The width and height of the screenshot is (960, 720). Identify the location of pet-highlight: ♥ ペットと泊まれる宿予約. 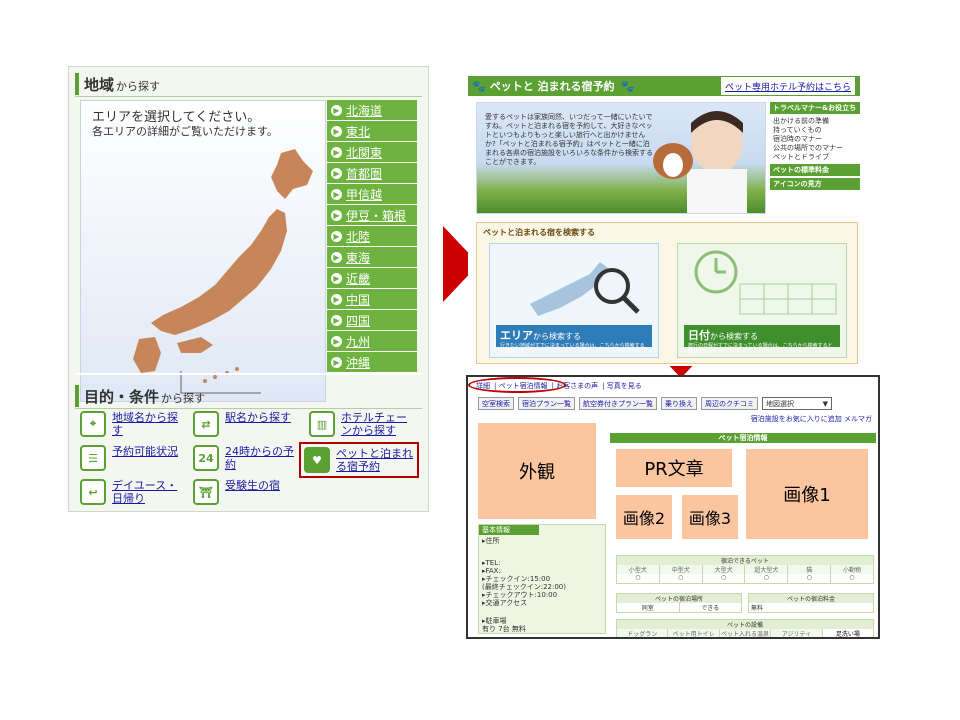
(359, 460).